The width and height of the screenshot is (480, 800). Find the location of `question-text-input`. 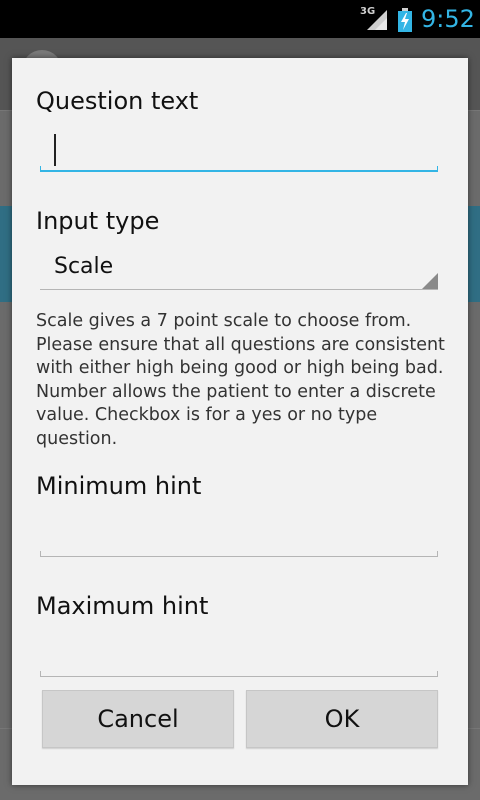

question-text-input is located at coordinates (239, 150).